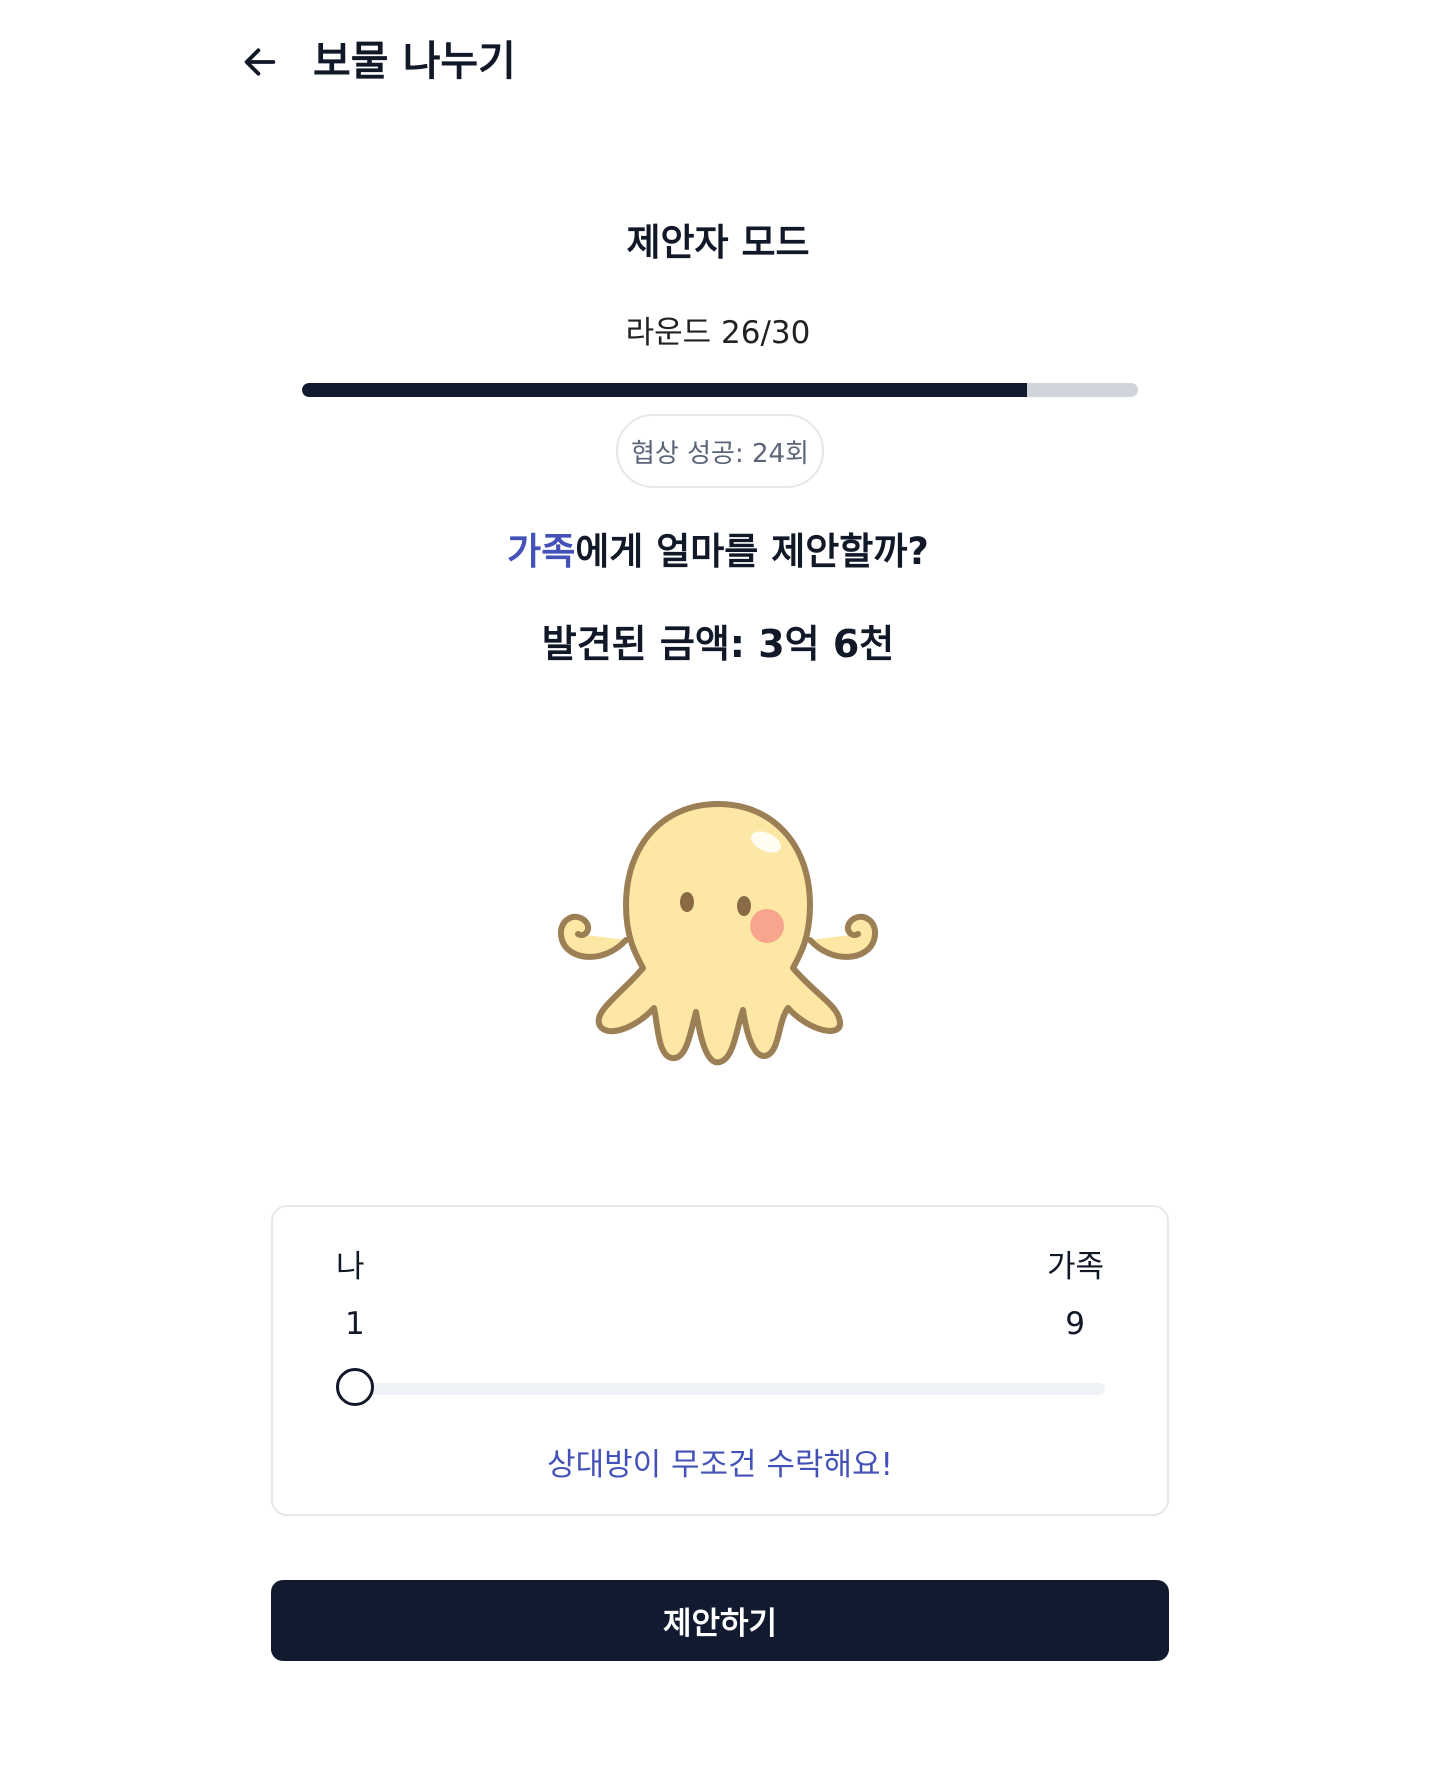 This screenshot has height=1784, width=1436. I want to click on success-count-badge: 협상 성공: 24회, so click(720, 451).